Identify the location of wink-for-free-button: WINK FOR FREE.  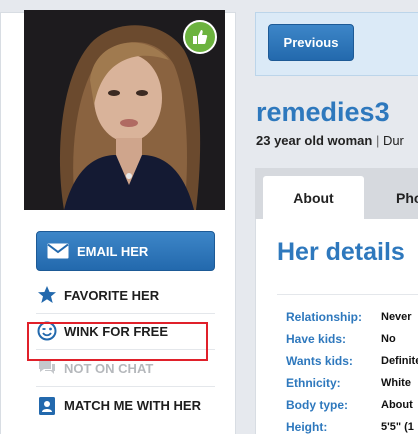
(125, 331).